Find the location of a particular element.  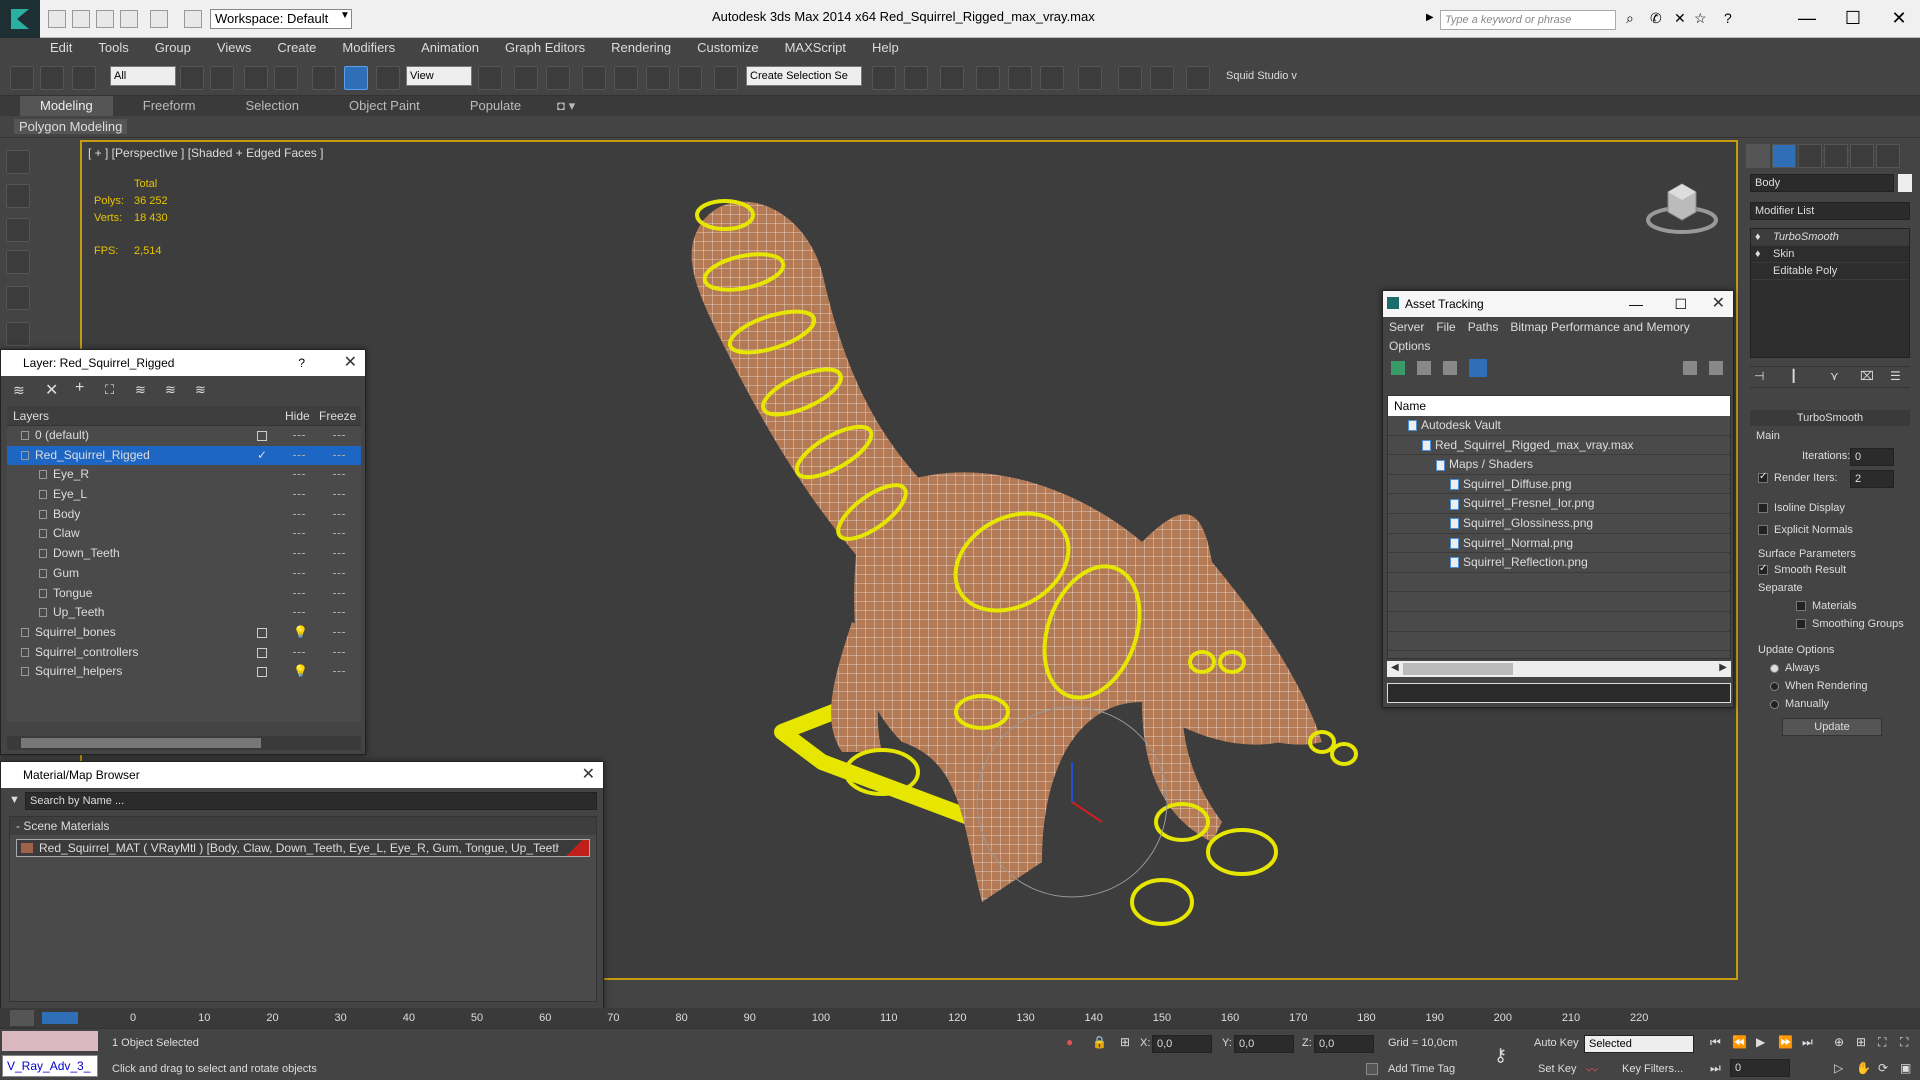

highlight-layer-icon: ≋ is located at coordinates (140, 390).